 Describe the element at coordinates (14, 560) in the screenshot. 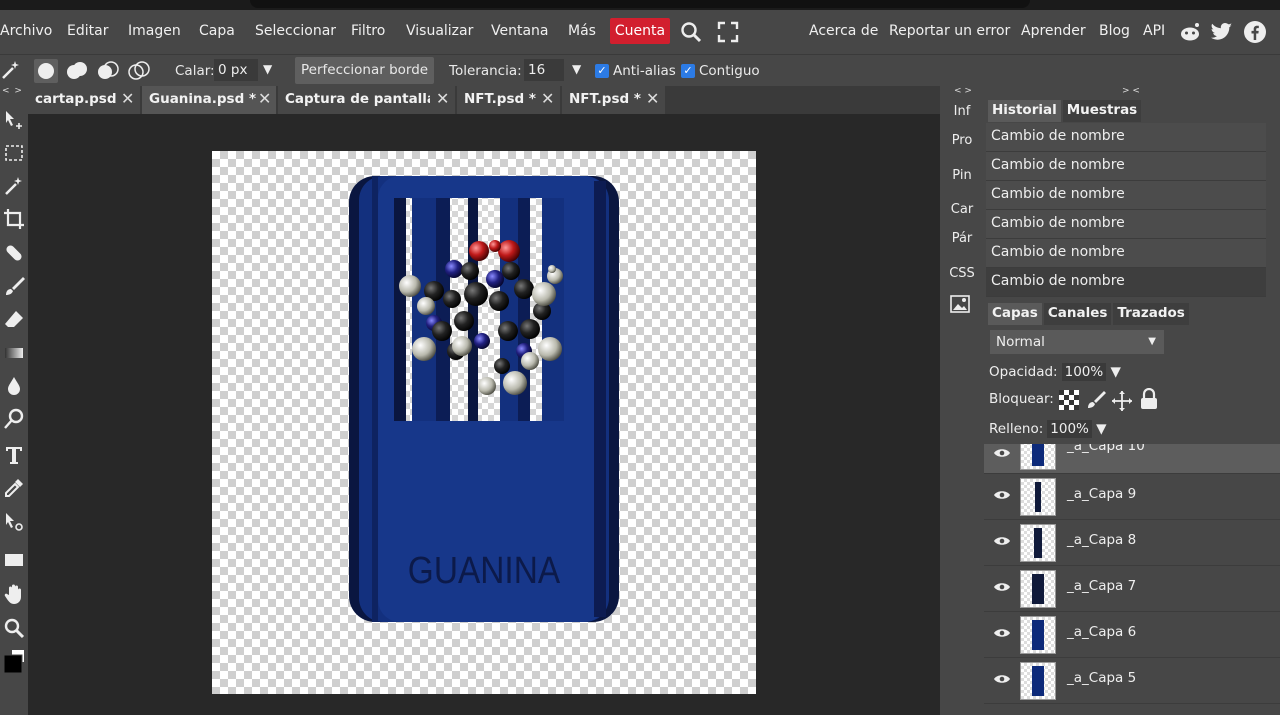

I see `shape-tool-icon` at that location.